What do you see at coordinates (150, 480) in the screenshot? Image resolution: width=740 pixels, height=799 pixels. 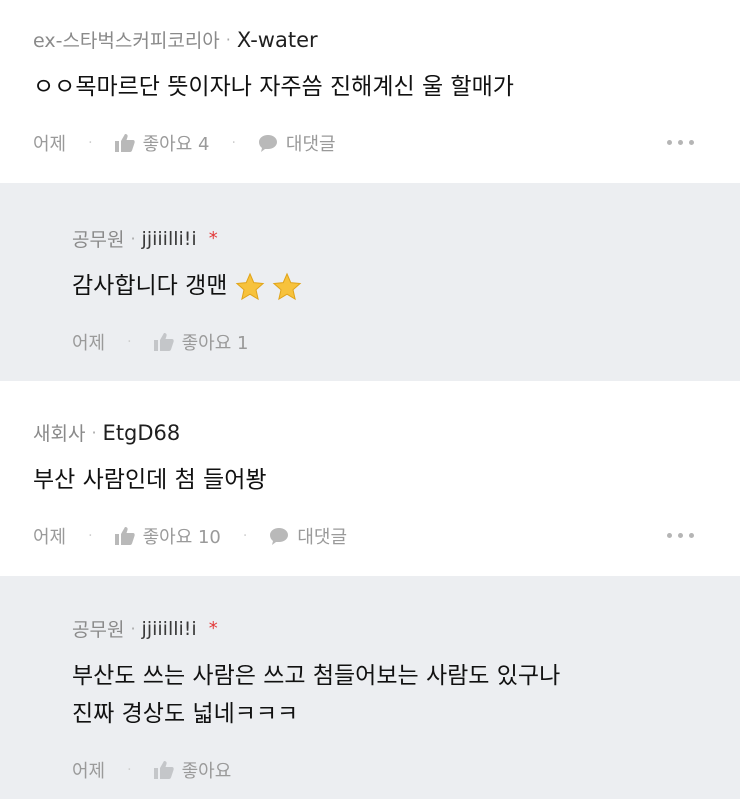 I see `comment-text: 부산 사람인데 첨 들어봥` at bounding box center [150, 480].